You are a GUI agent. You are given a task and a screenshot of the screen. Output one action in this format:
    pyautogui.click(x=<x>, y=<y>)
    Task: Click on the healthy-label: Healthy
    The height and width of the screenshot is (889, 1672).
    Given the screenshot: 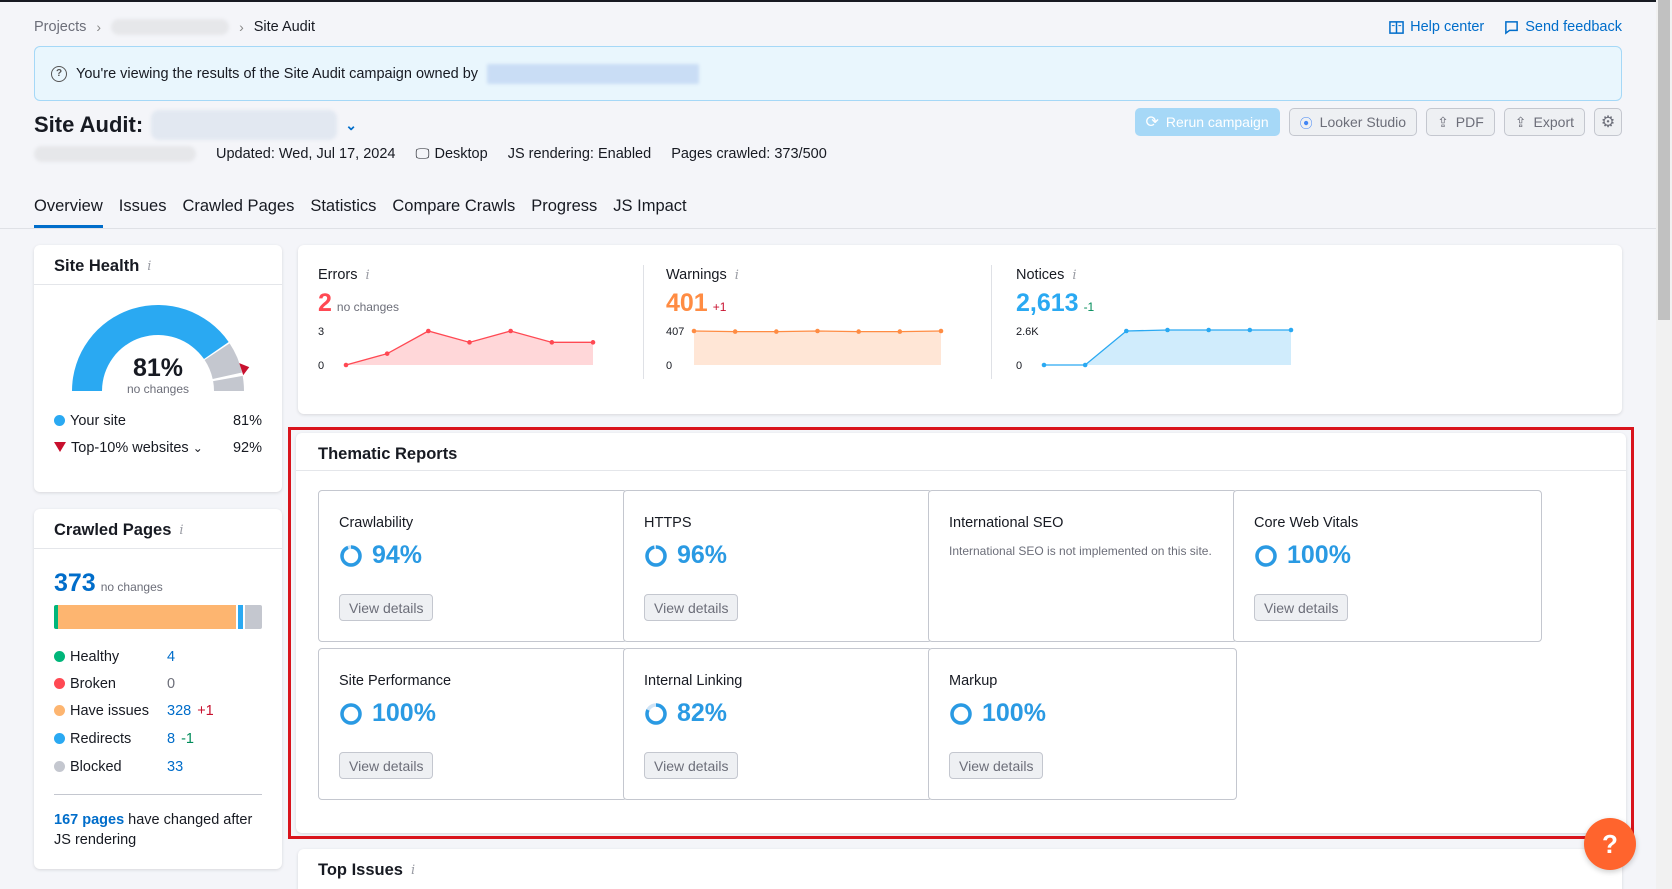 What is the action you would take?
    pyautogui.click(x=95, y=657)
    